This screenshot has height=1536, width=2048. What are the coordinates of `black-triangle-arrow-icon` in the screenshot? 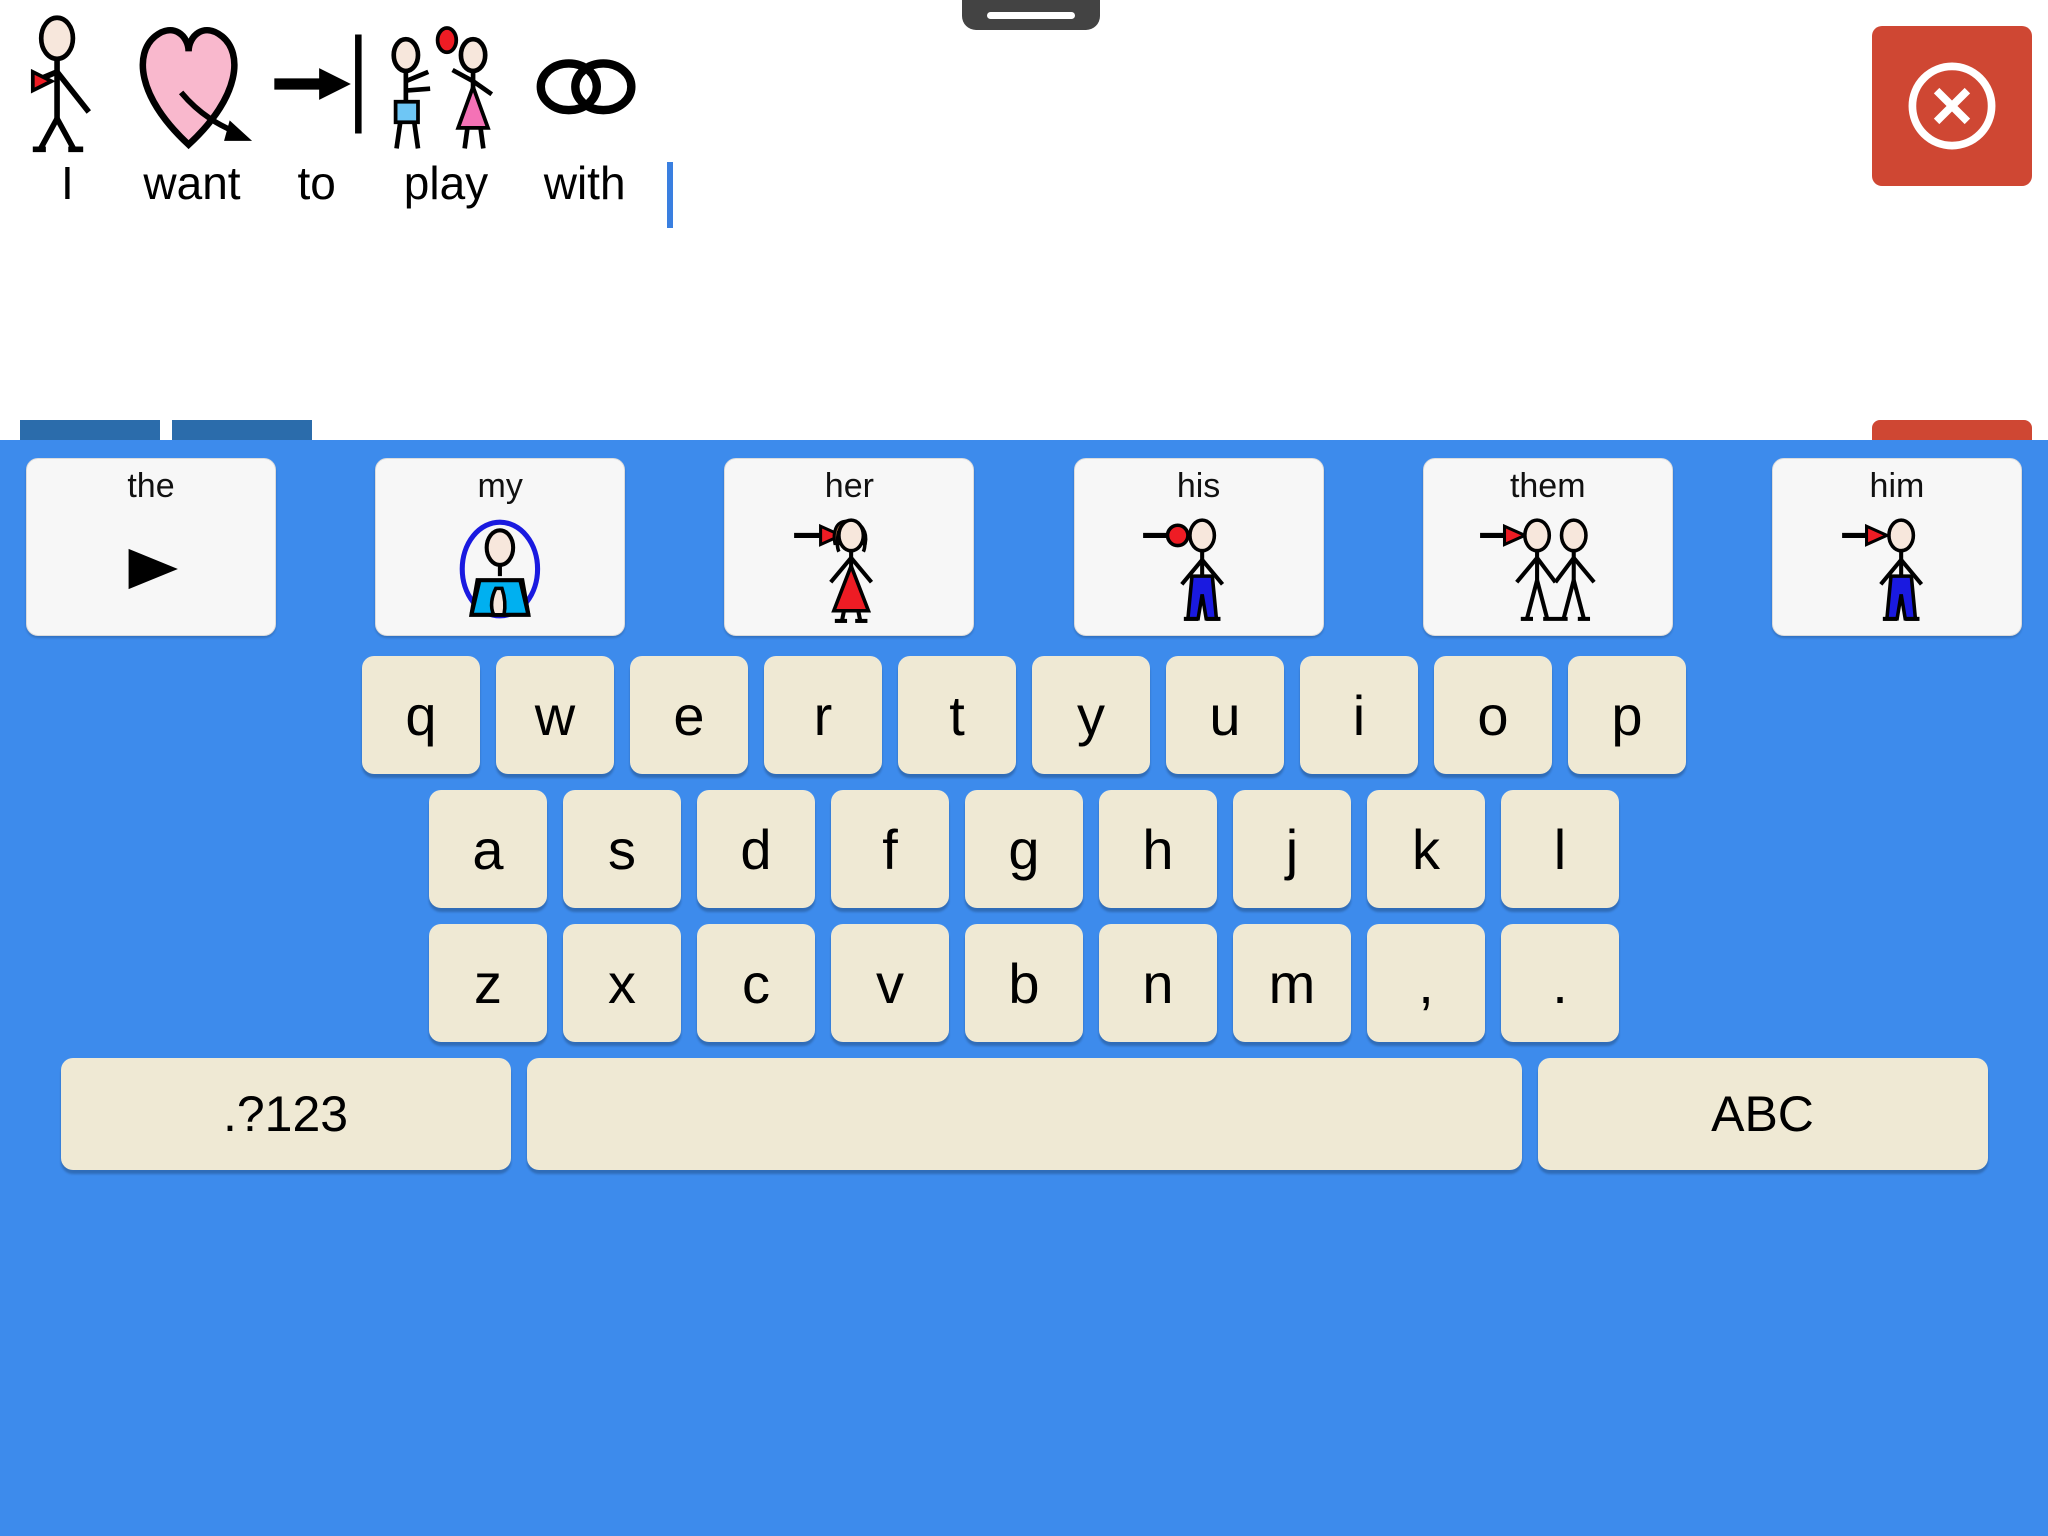 It's located at (153, 569).